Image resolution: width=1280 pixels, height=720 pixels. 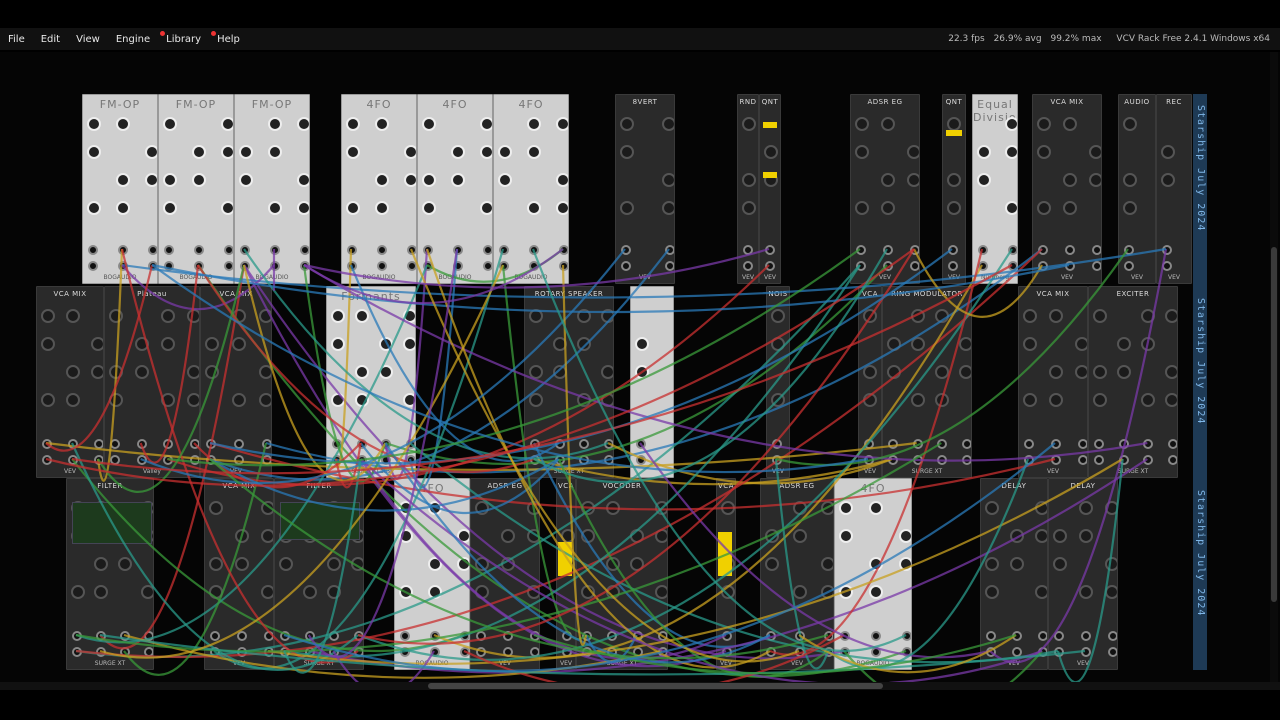 I want to click on menu-engine: Engine, so click(x=133, y=39).